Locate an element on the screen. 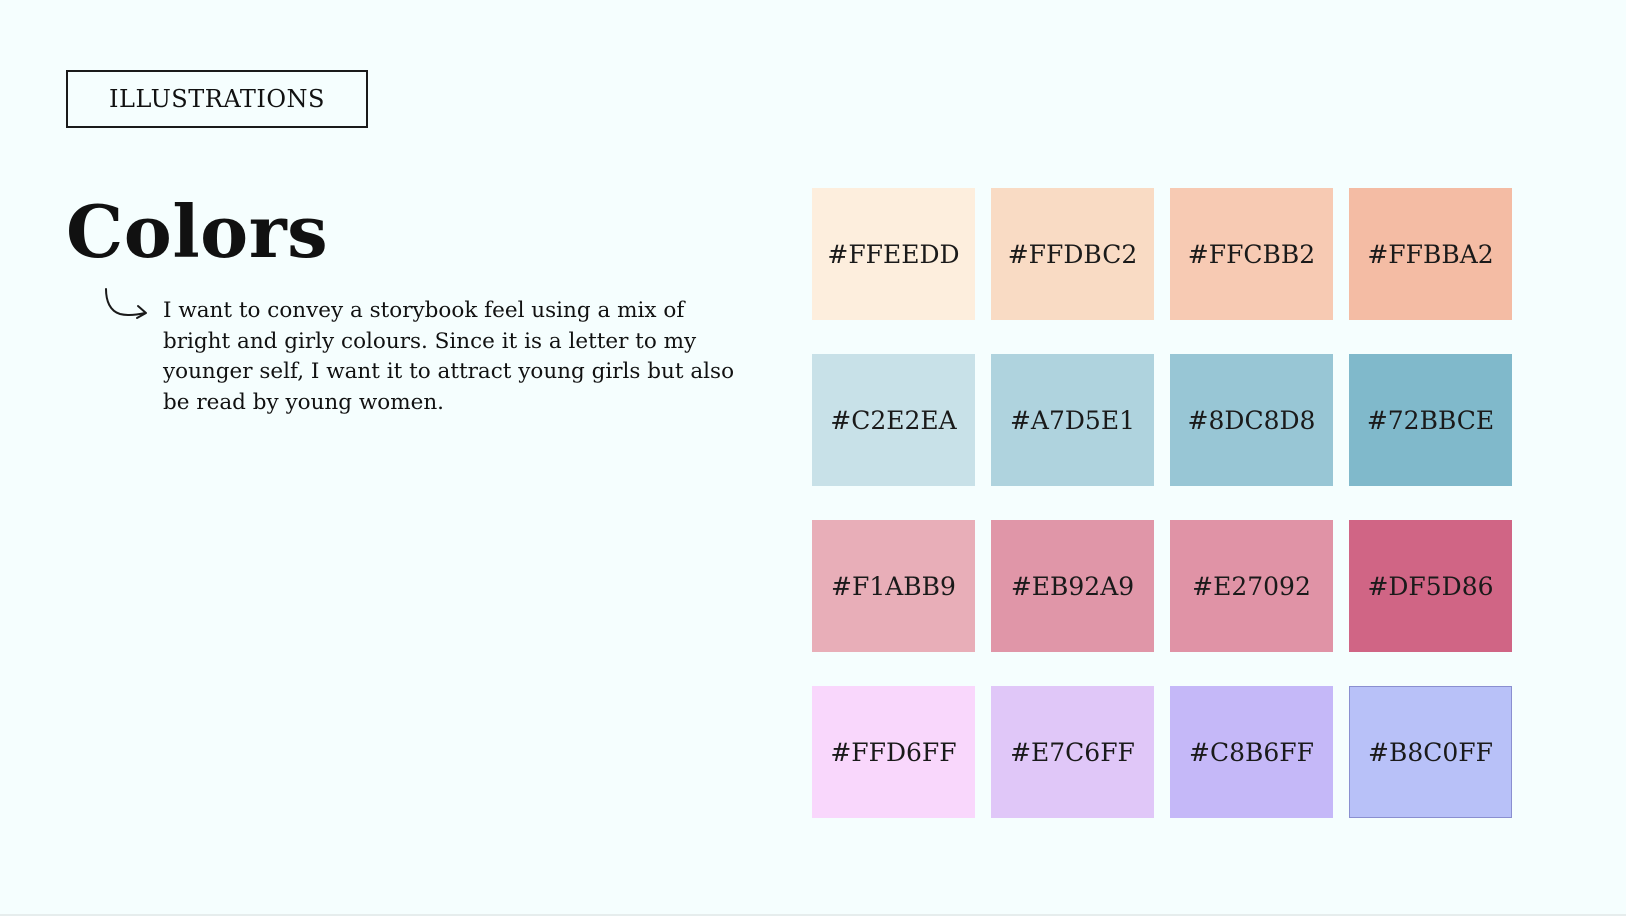 This screenshot has width=1626, height=916. color-swatch-label: #8DC8D8 is located at coordinates (1251, 420).